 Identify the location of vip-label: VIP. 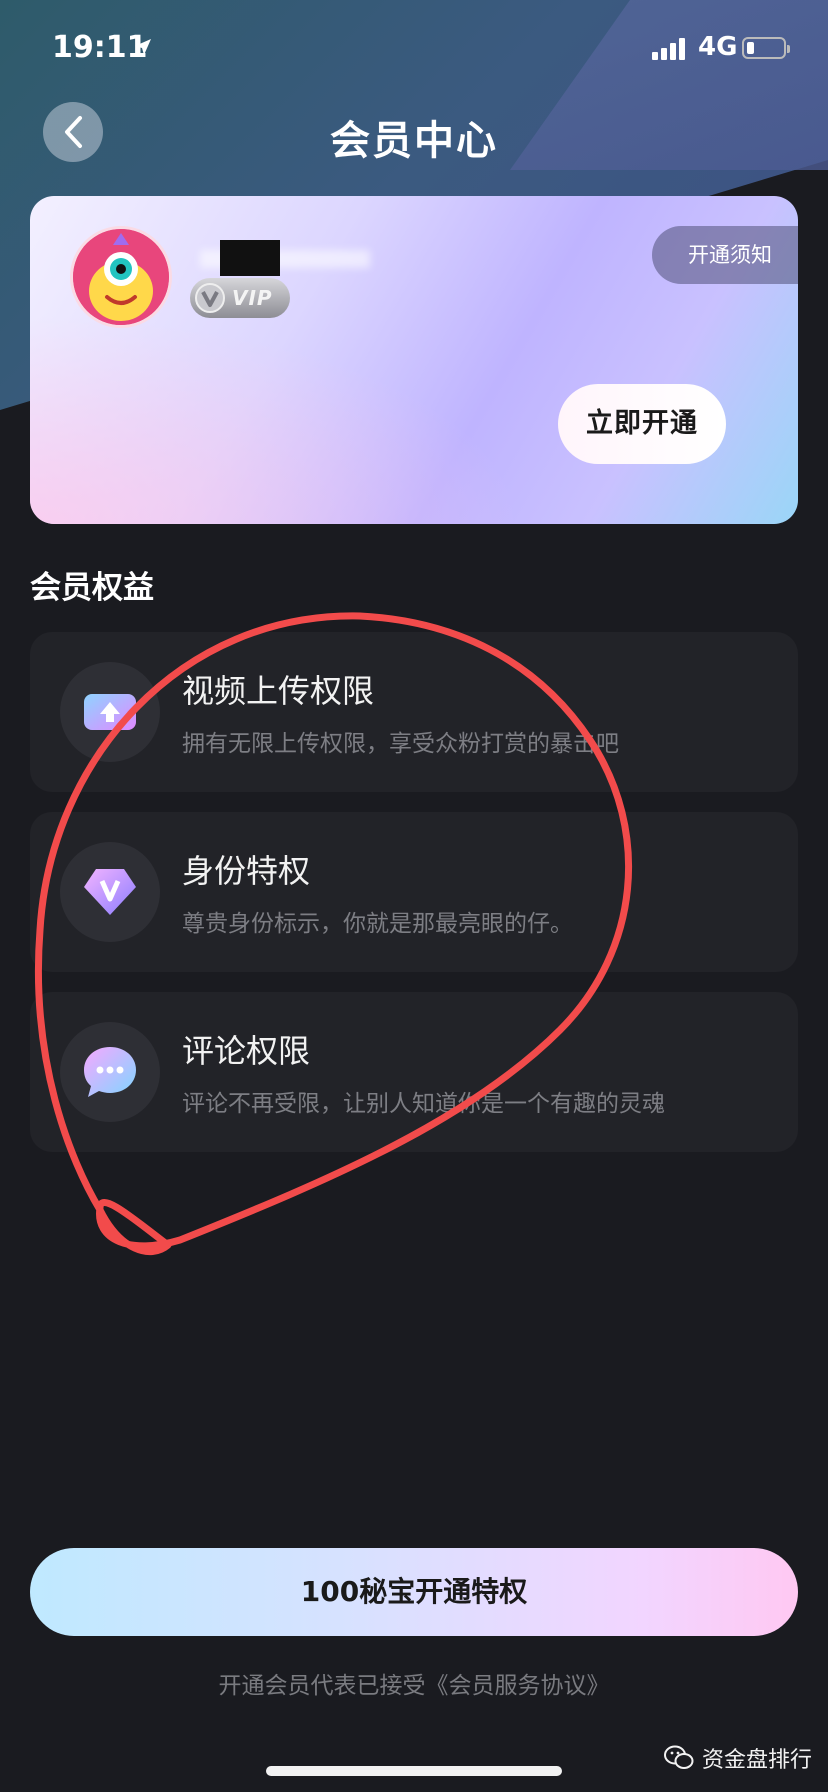
(252, 298).